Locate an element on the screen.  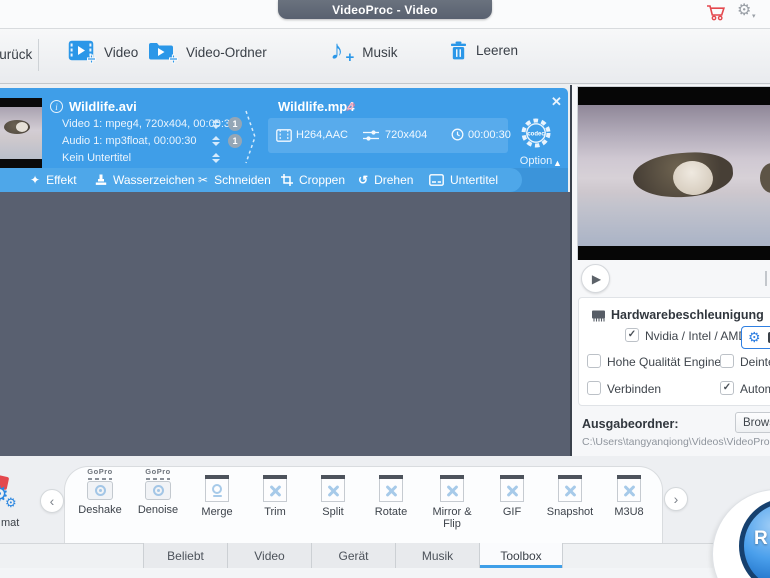
video-track-line: Video 1: mpeg4, 720x404, 00:00:30 is located at coordinates (149, 124).